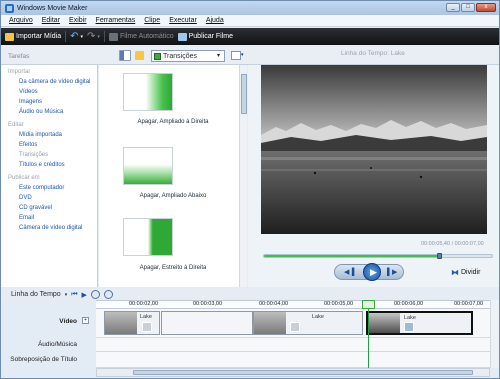 Image resolution: width=500 pixels, height=379 pixels. I want to click on zoom-out-icon, so click(108, 294).